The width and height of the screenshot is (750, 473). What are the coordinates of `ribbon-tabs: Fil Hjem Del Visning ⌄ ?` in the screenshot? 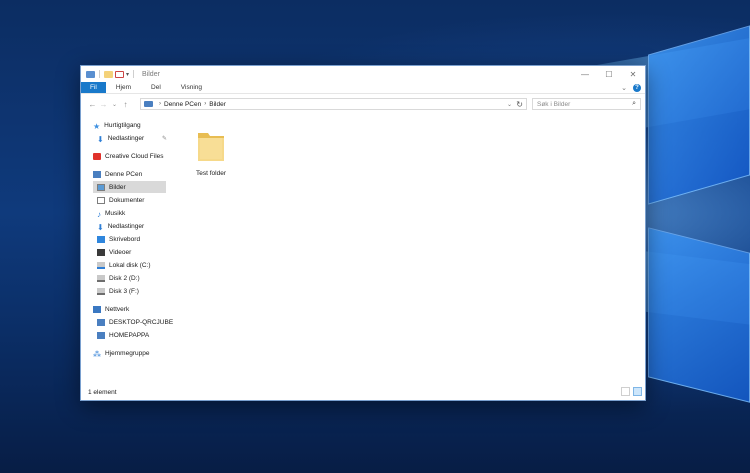 It's located at (363, 88).